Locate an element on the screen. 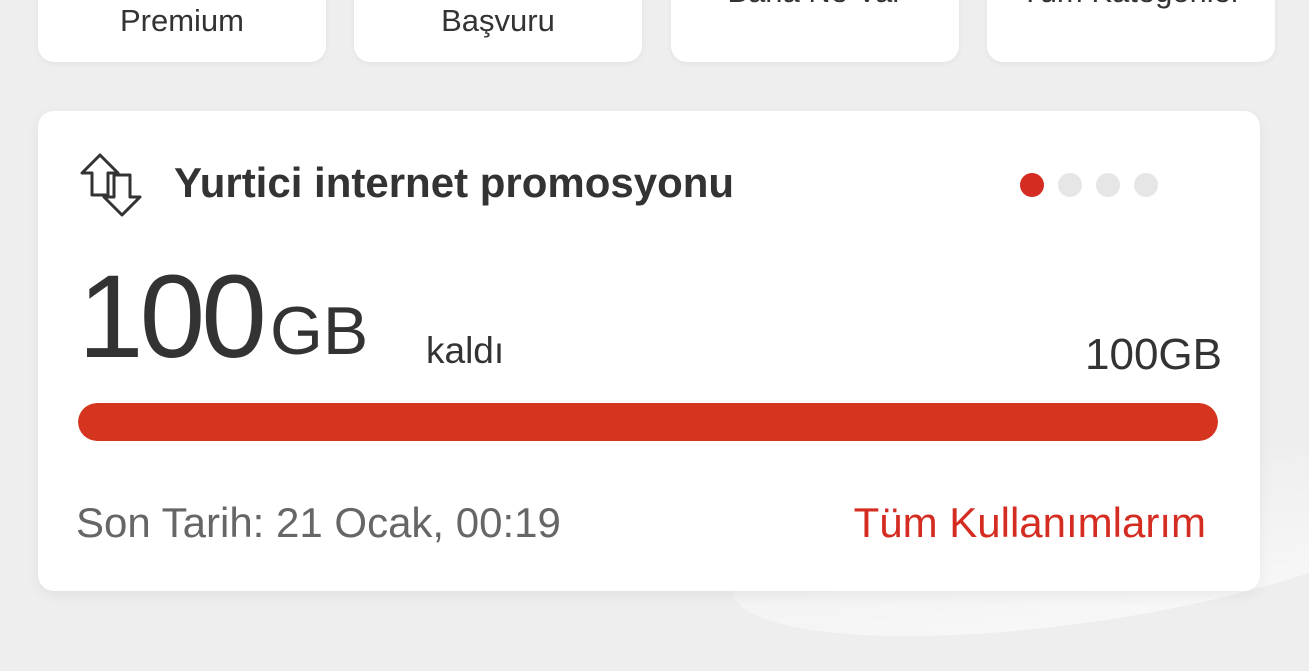 This screenshot has width=1309, height=671. shortcut-tile-basvuru: Başvuru is located at coordinates (498, 31).